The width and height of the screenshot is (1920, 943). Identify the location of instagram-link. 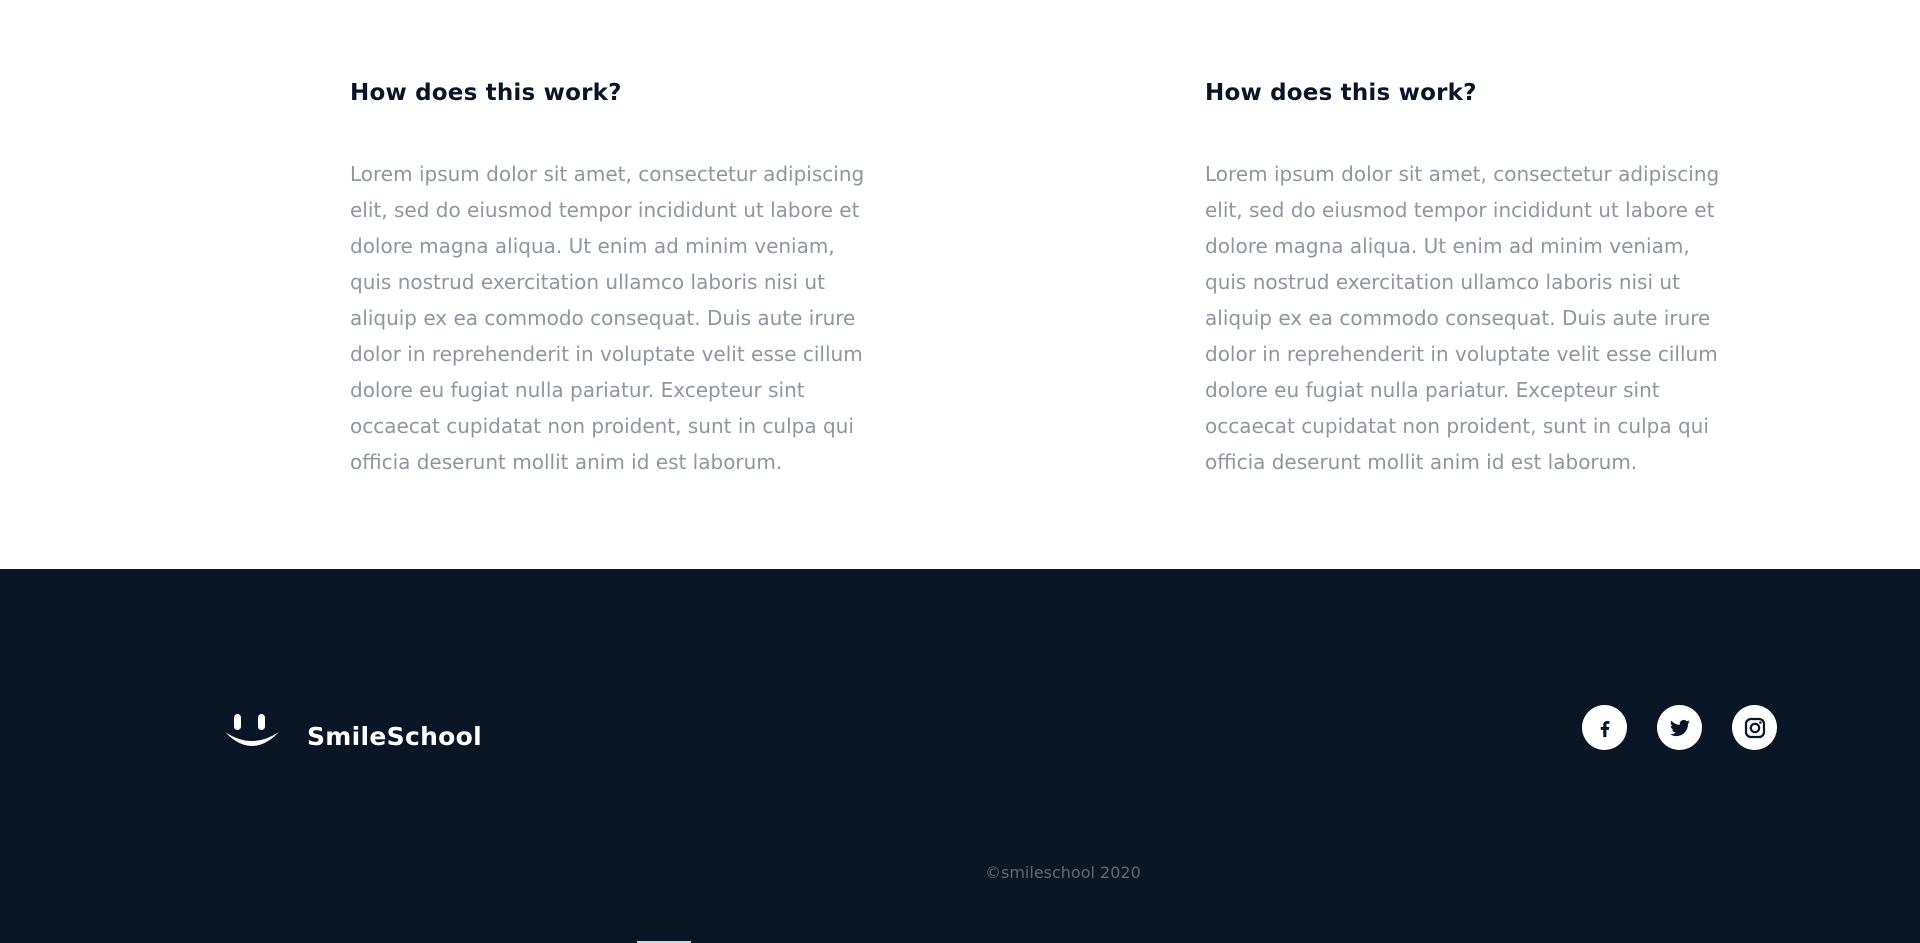
(1754, 727).